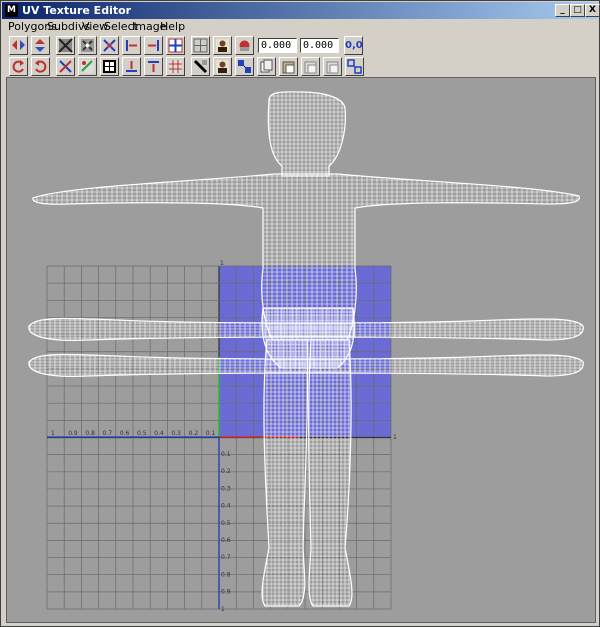 The width and height of the screenshot is (600, 627). What do you see at coordinates (300, 55) in the screenshot?
I see `toolbar: 0.000 0.000 0,0` at bounding box center [300, 55].